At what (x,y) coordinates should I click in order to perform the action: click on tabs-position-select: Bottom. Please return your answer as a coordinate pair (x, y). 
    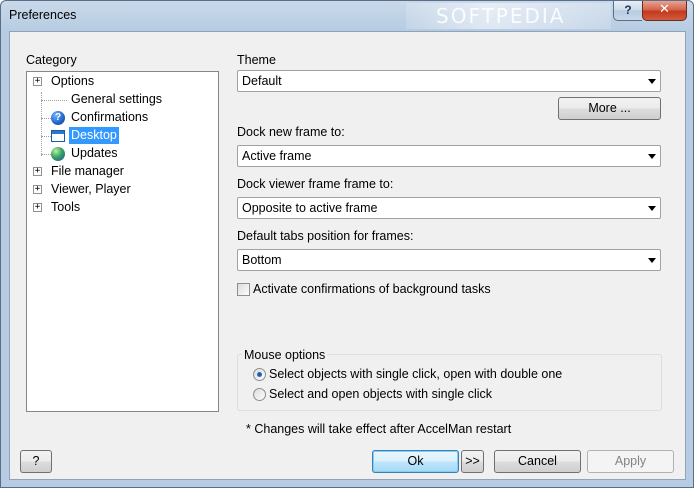
    Looking at the image, I should click on (449, 260).